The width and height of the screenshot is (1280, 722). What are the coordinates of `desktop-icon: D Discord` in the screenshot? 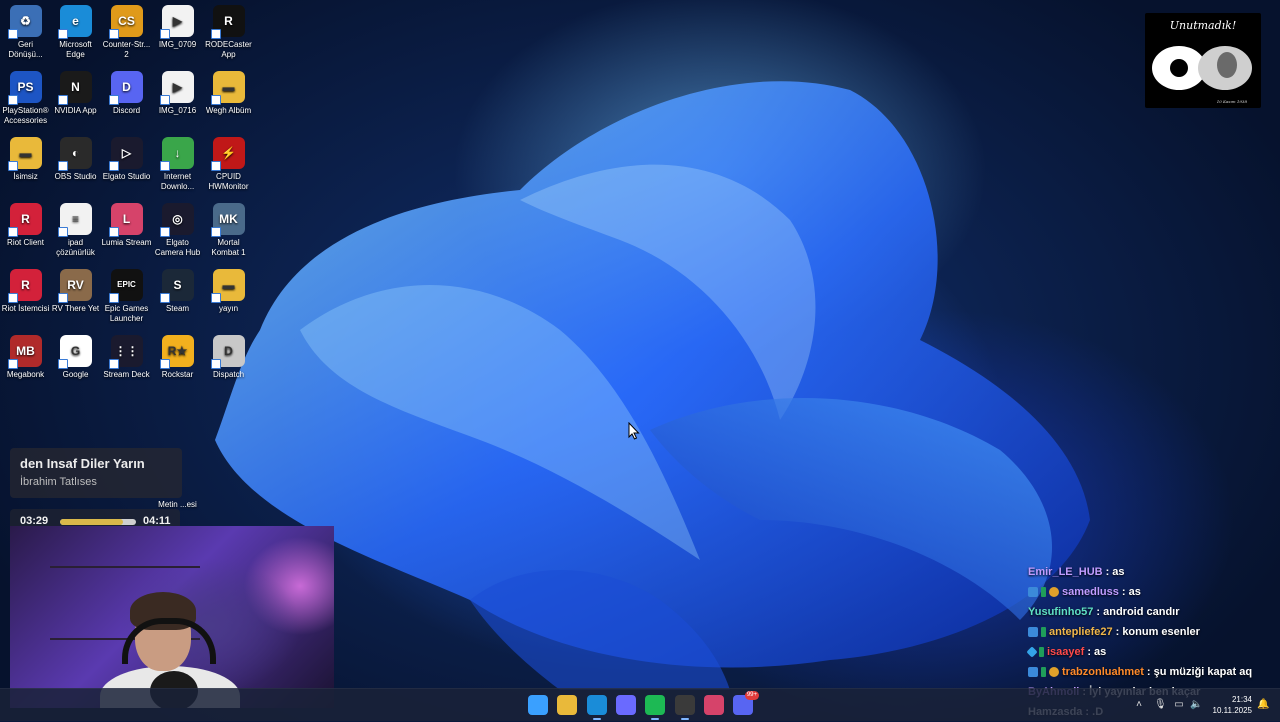 It's located at (126, 93).